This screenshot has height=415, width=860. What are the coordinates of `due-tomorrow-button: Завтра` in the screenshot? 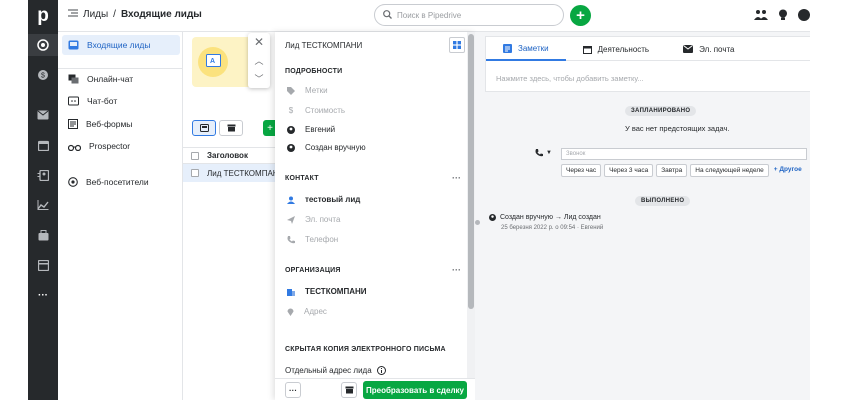 It's located at (672, 170).